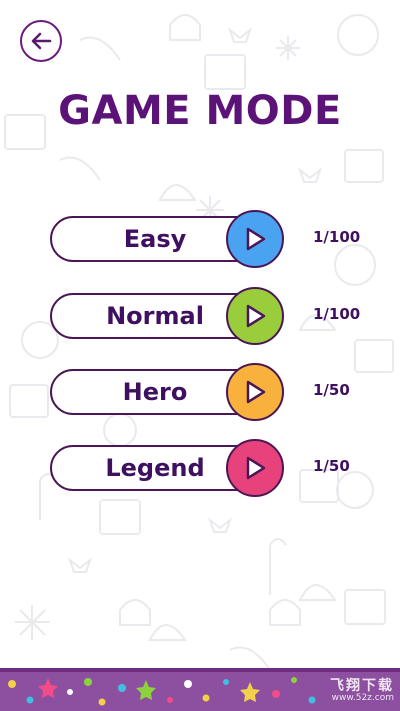 Image resolution: width=400 pixels, height=711 pixels. What do you see at coordinates (155, 239) in the screenshot?
I see `mode-label: Easy` at bounding box center [155, 239].